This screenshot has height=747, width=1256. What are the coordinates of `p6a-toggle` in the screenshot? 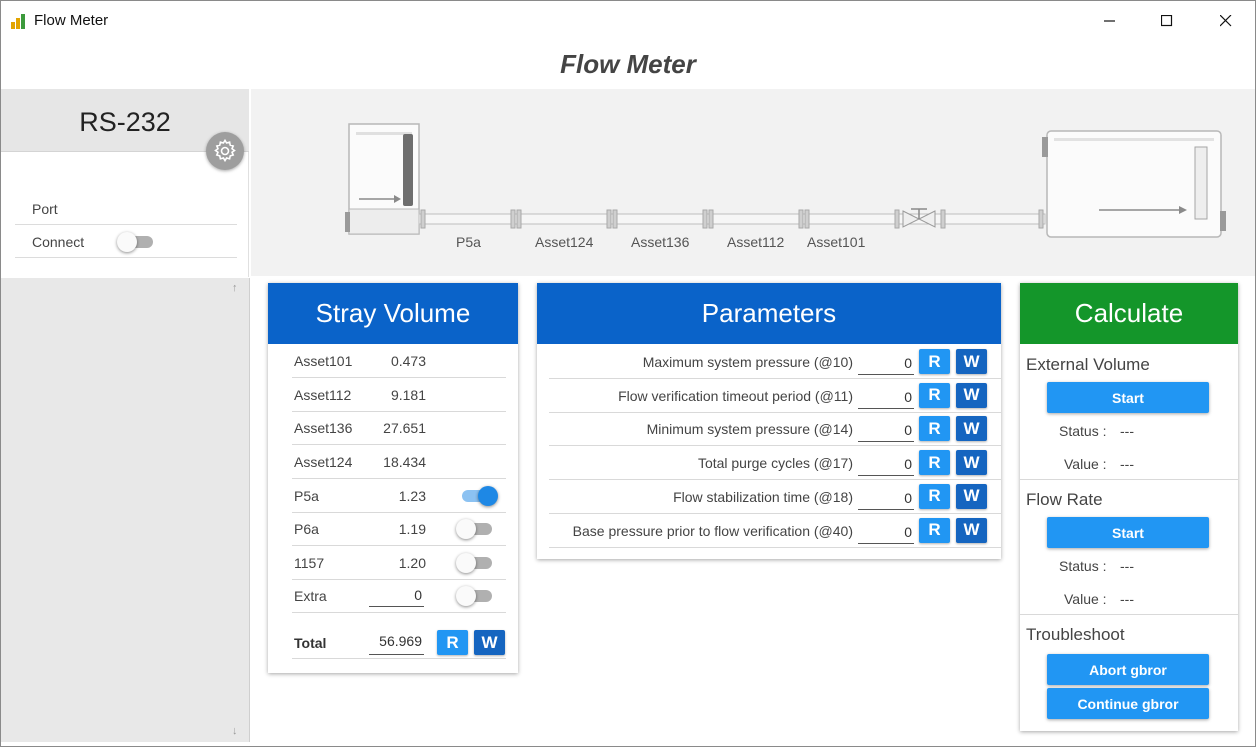 It's located at (475, 529).